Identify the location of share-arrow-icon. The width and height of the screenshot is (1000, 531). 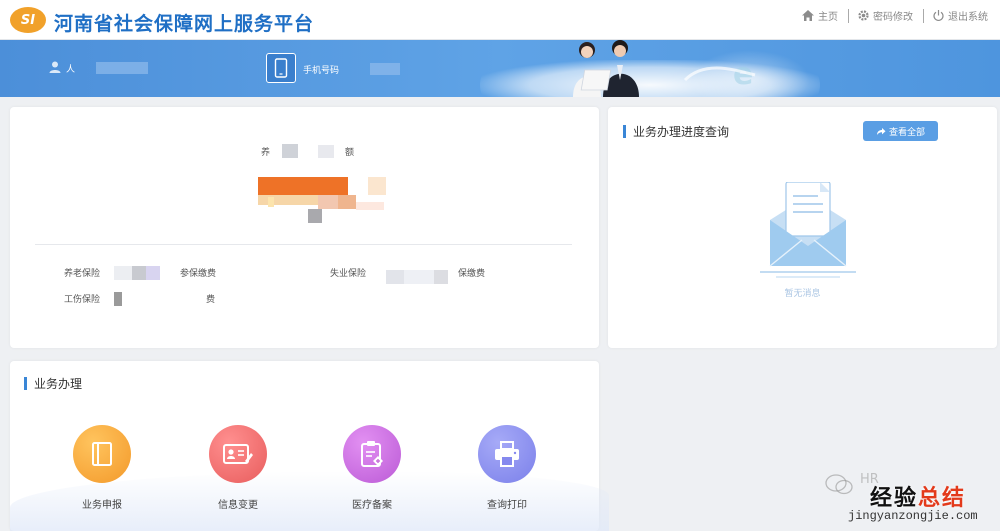
(881, 131).